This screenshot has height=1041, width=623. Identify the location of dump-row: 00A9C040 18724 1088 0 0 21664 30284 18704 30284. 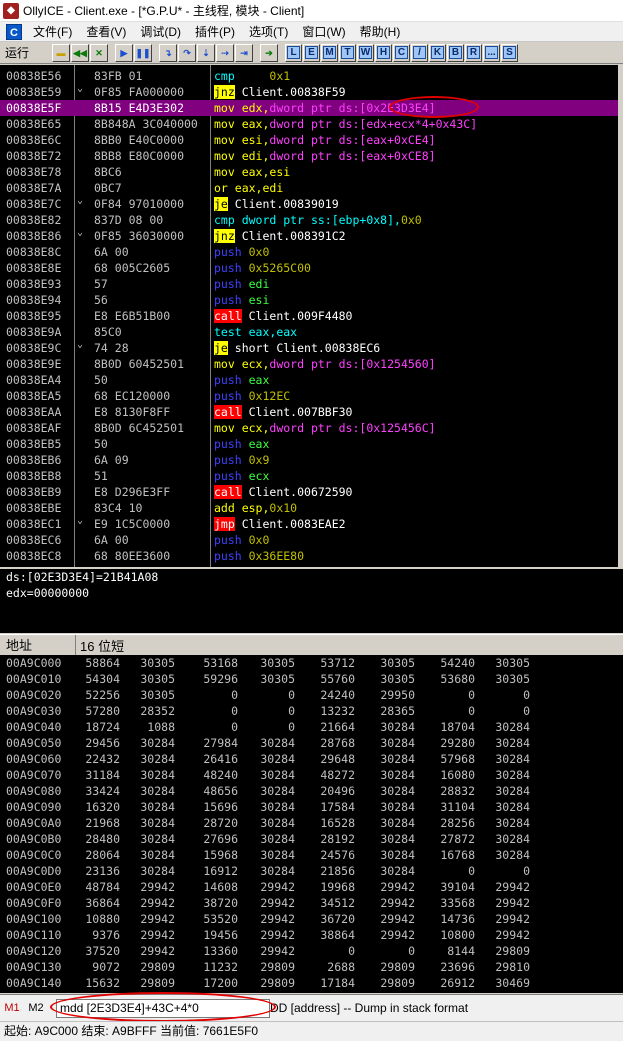
(311, 727).